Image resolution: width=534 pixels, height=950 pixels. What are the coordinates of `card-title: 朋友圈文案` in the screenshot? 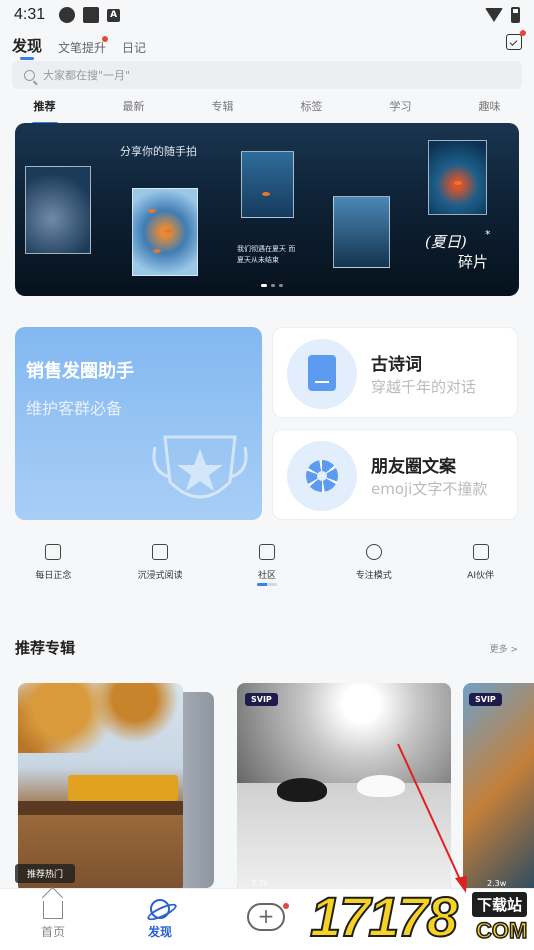 It's located at (413, 467).